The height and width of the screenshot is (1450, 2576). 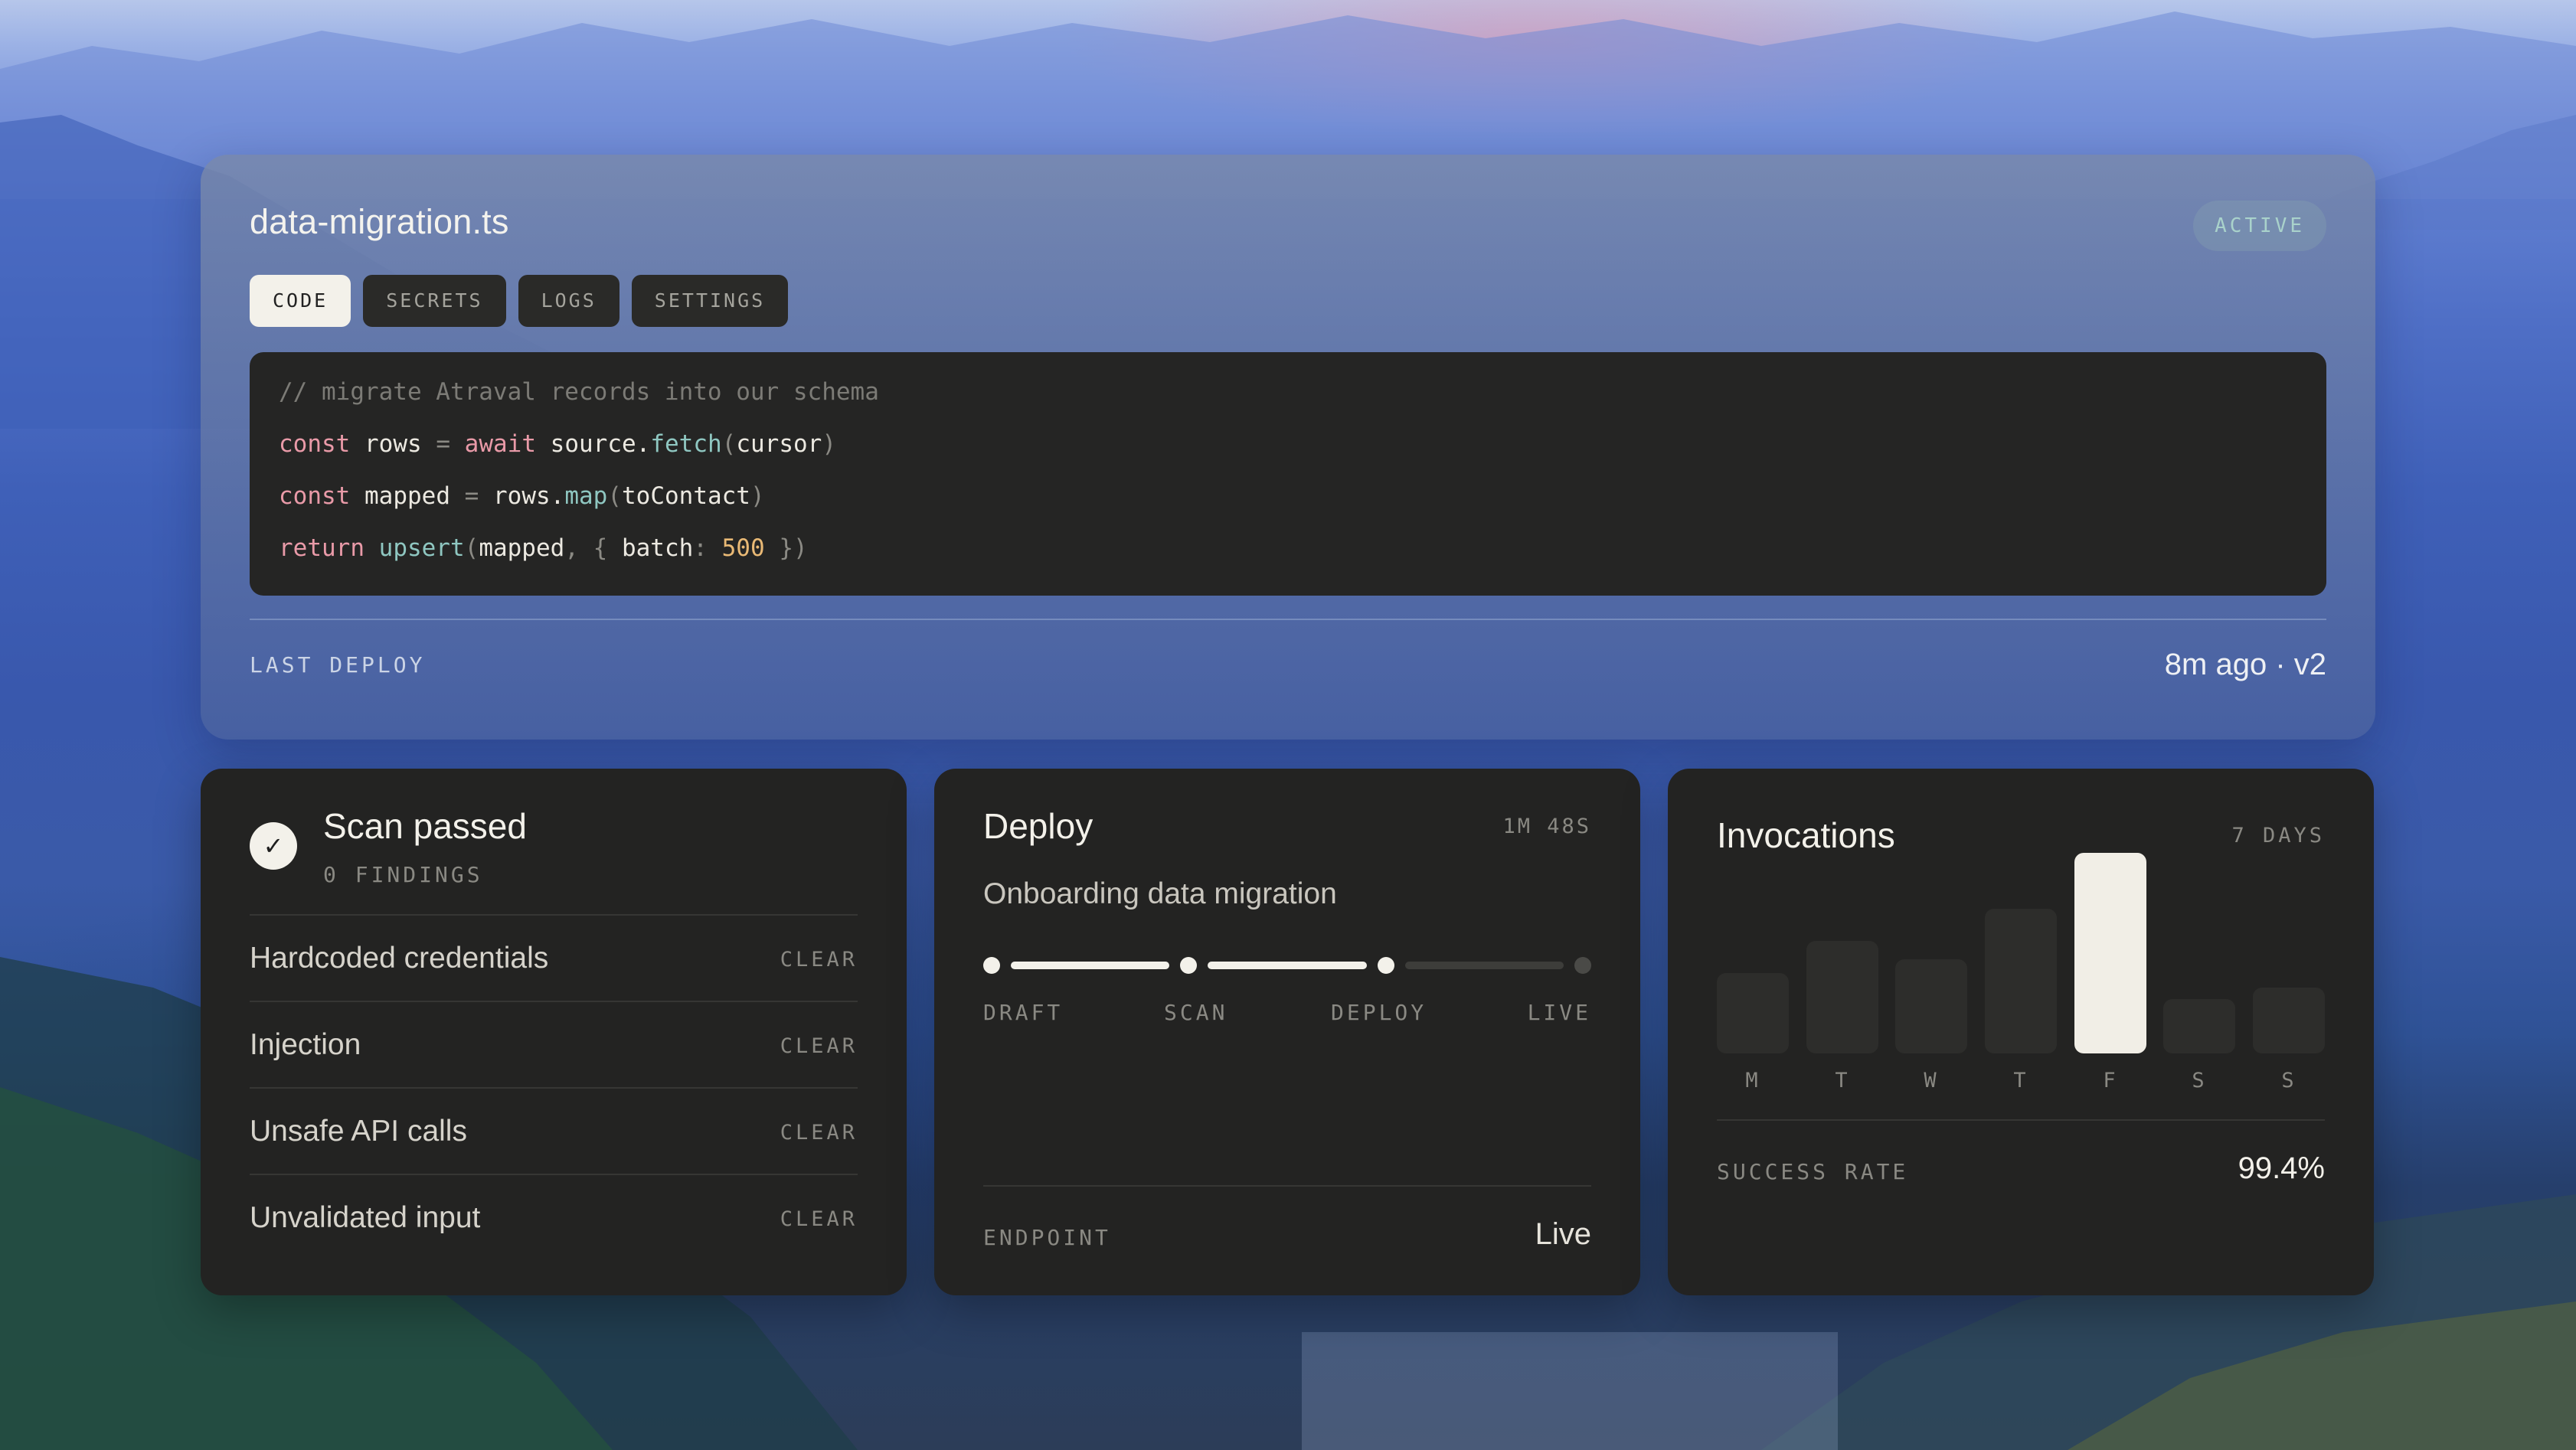 I want to click on code-line-2: const rows = await source.fetch(cursor), so click(x=1288, y=453).